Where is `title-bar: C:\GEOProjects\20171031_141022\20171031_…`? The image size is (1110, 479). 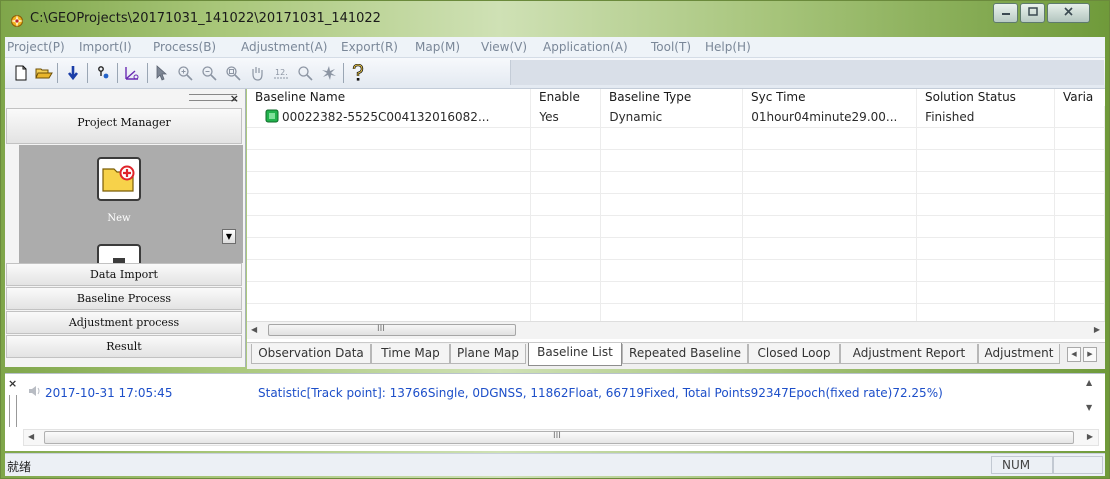 title-bar: C:\GEOProjects\20171031_141022\20171031_… is located at coordinates (555, 19).